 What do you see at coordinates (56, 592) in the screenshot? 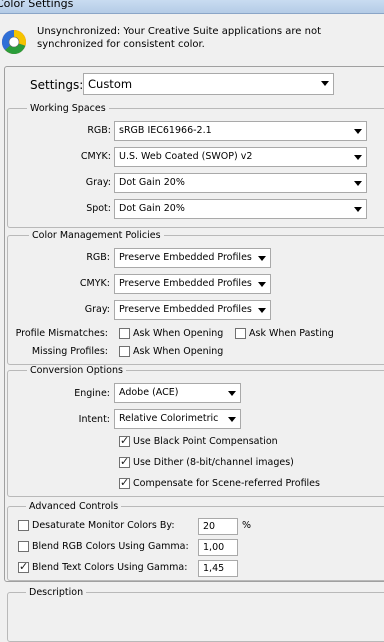
I see `description-title: Description` at bounding box center [56, 592].